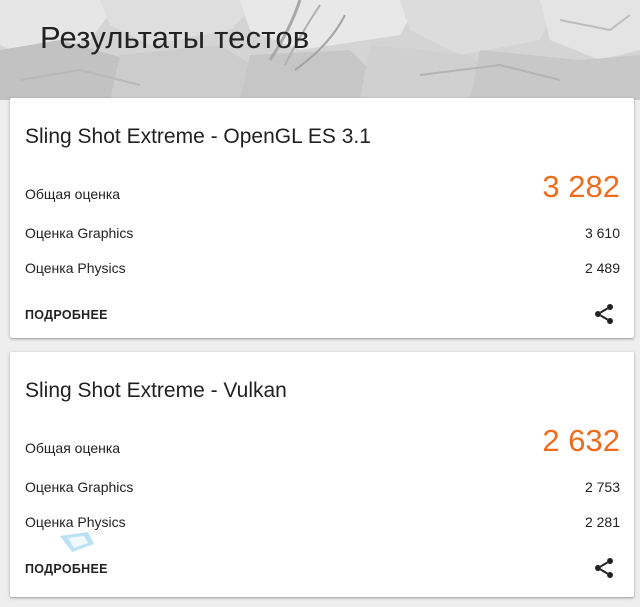 Image resolution: width=640 pixels, height=607 pixels. I want to click on overall-score-value: 3 282, so click(581, 186).